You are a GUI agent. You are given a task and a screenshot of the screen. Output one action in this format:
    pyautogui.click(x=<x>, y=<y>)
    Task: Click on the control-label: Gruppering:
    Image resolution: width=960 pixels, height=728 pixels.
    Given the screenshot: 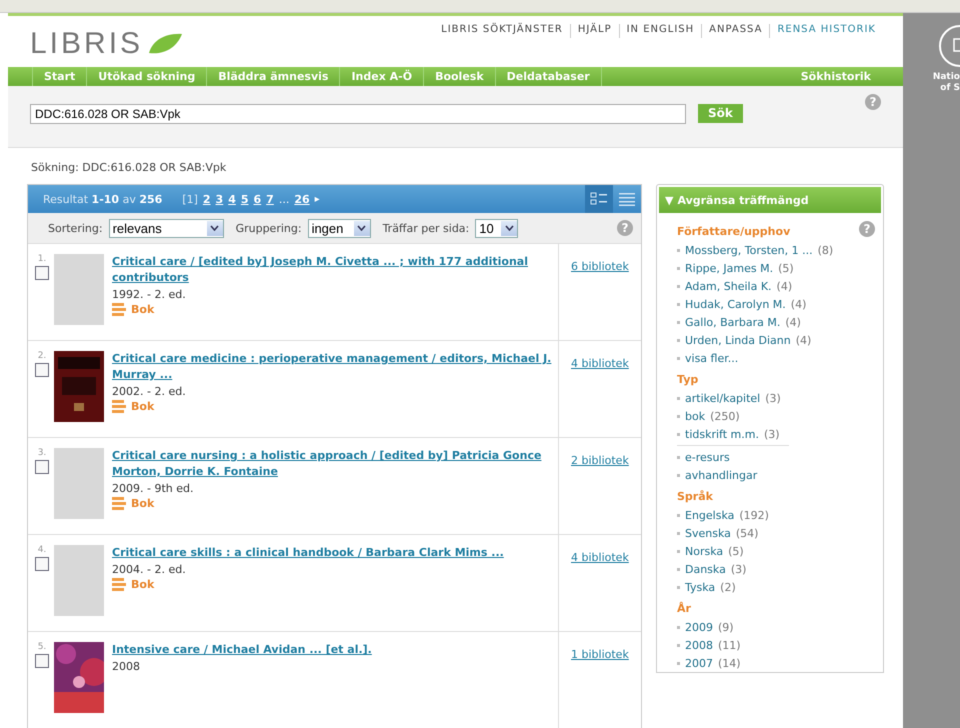 What is the action you would take?
    pyautogui.click(x=269, y=228)
    